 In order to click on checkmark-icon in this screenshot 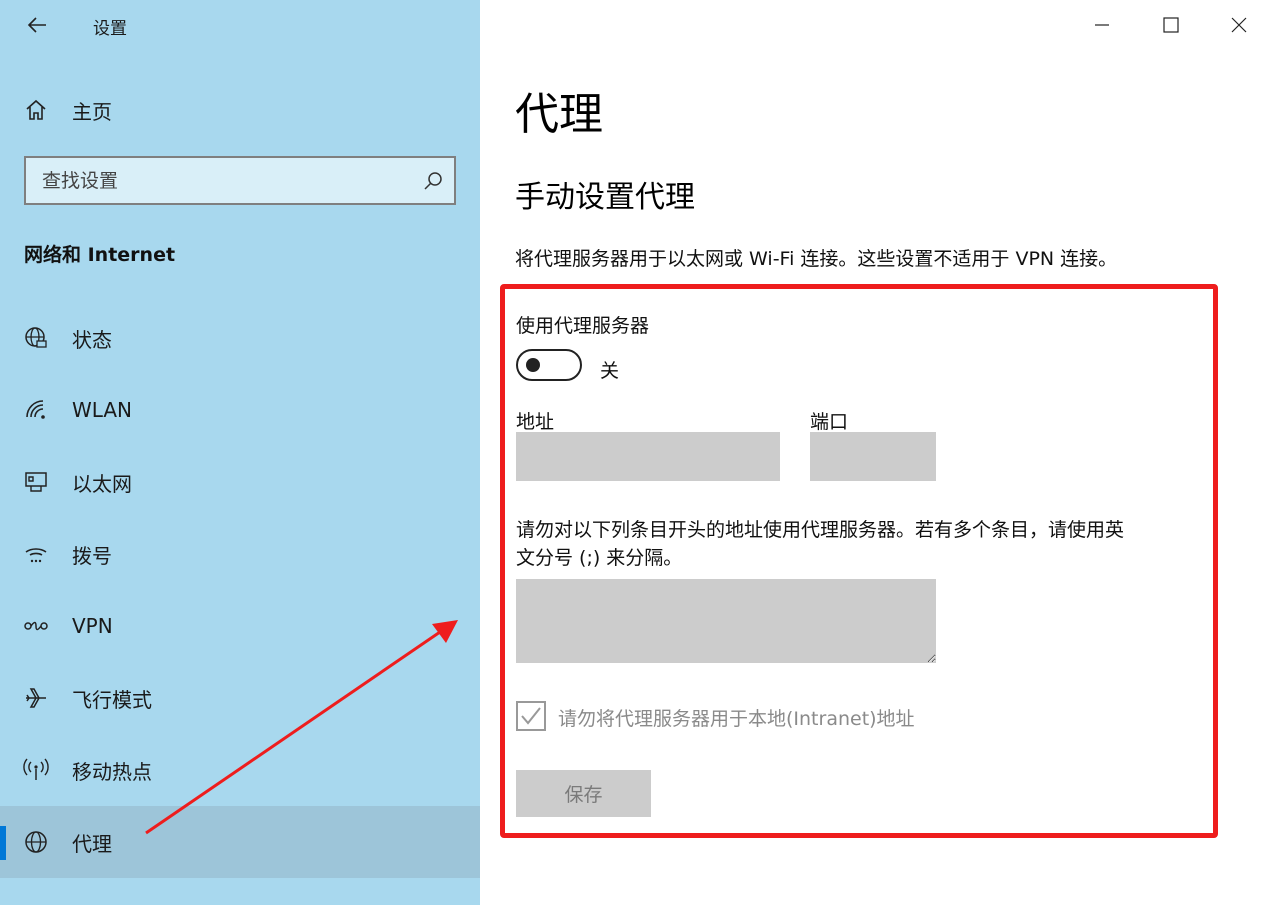, I will do `click(531, 716)`.